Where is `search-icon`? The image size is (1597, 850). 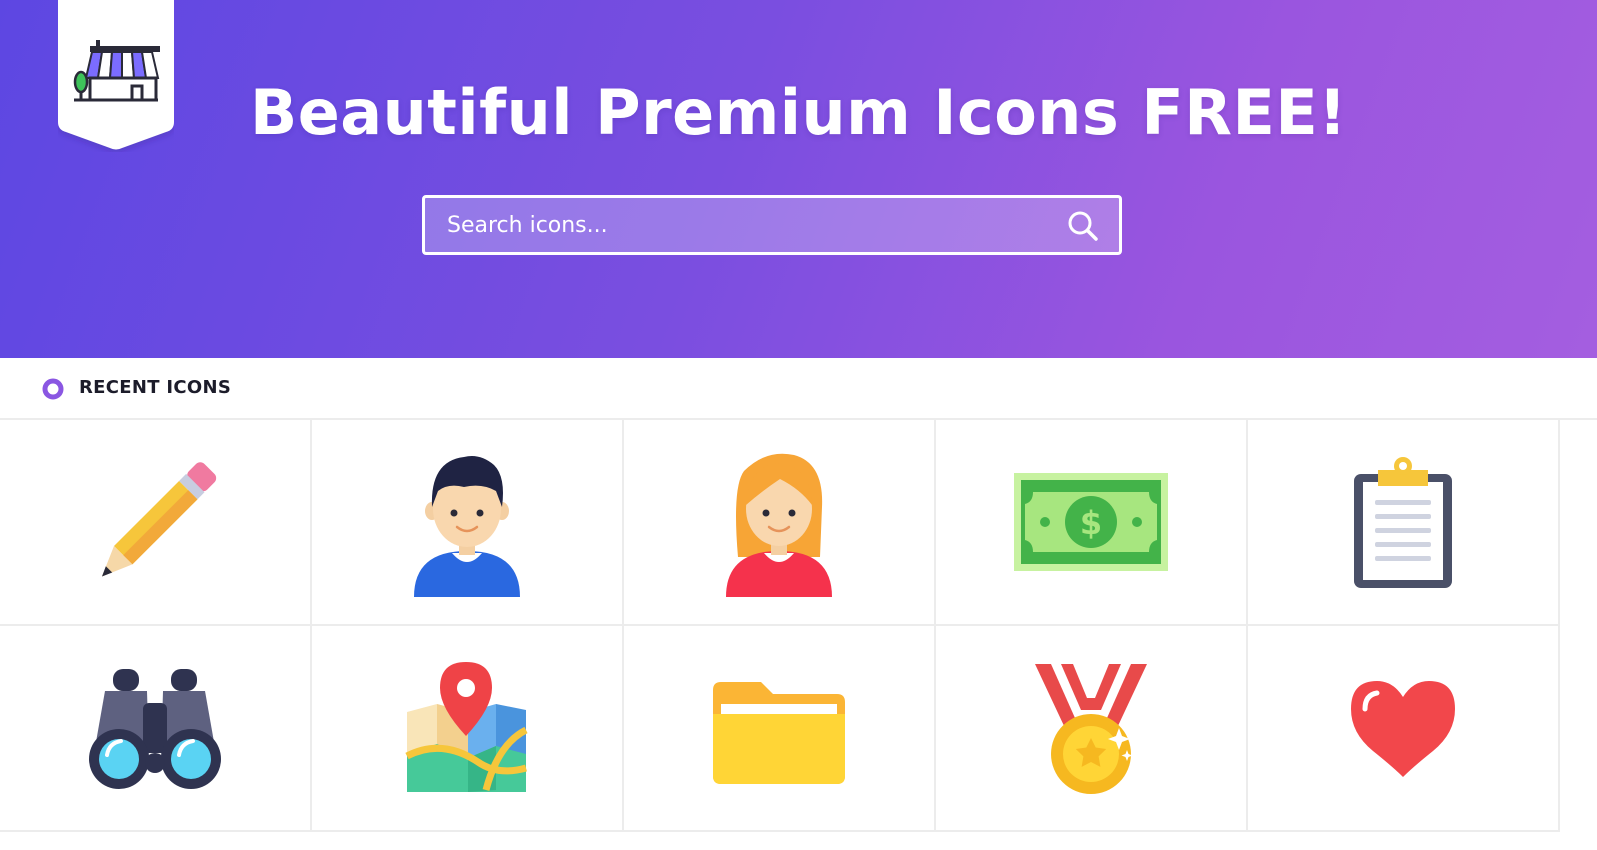 search-icon is located at coordinates (1083, 226).